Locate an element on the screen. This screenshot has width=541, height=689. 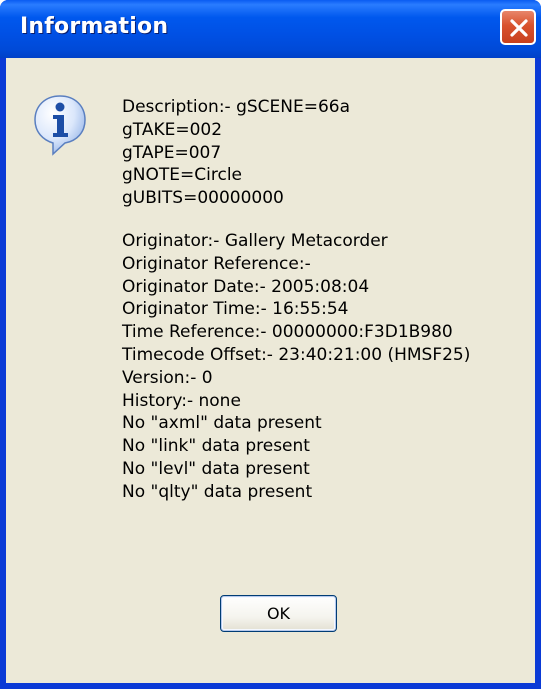
message-line: Originator Date:- 2005:08:04 is located at coordinates (246, 286).